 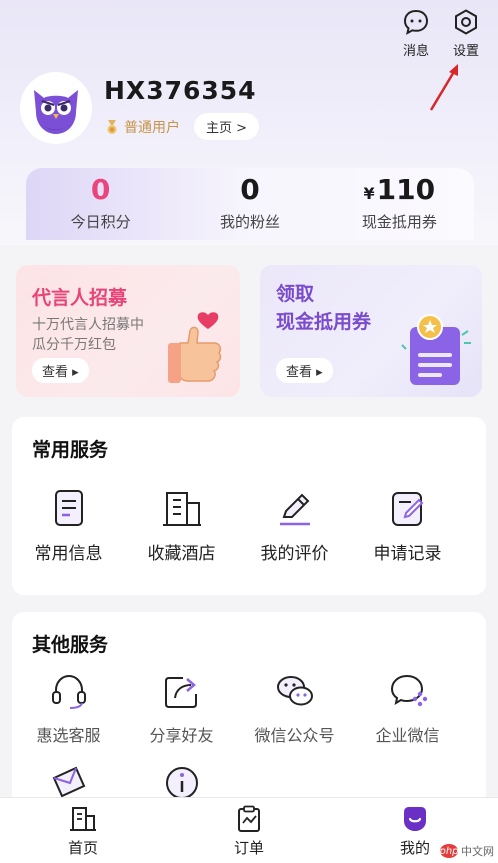 What do you see at coordinates (294, 708) in the screenshot?
I see `service-wechat-official: 微信公众号` at bounding box center [294, 708].